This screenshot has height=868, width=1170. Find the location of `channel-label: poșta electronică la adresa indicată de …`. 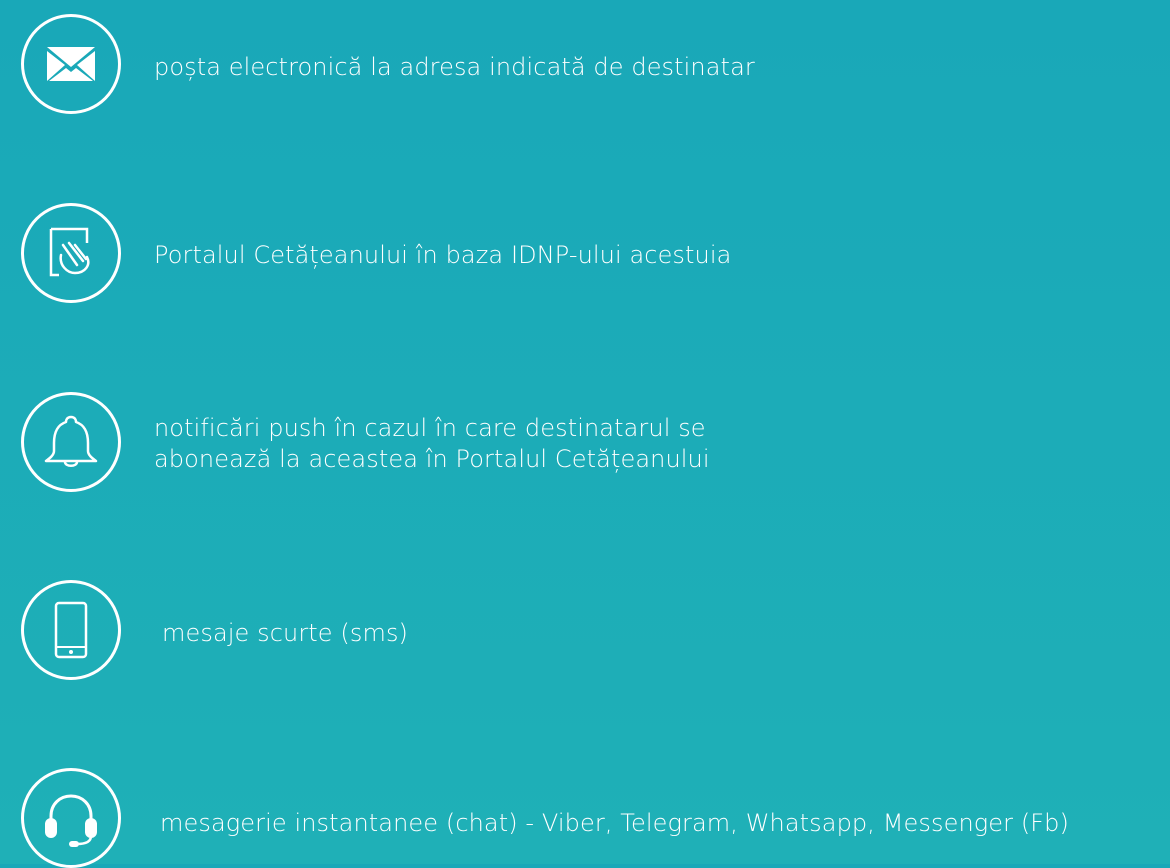

channel-label: poșta electronică la adresa indicată de … is located at coordinates (454, 67).